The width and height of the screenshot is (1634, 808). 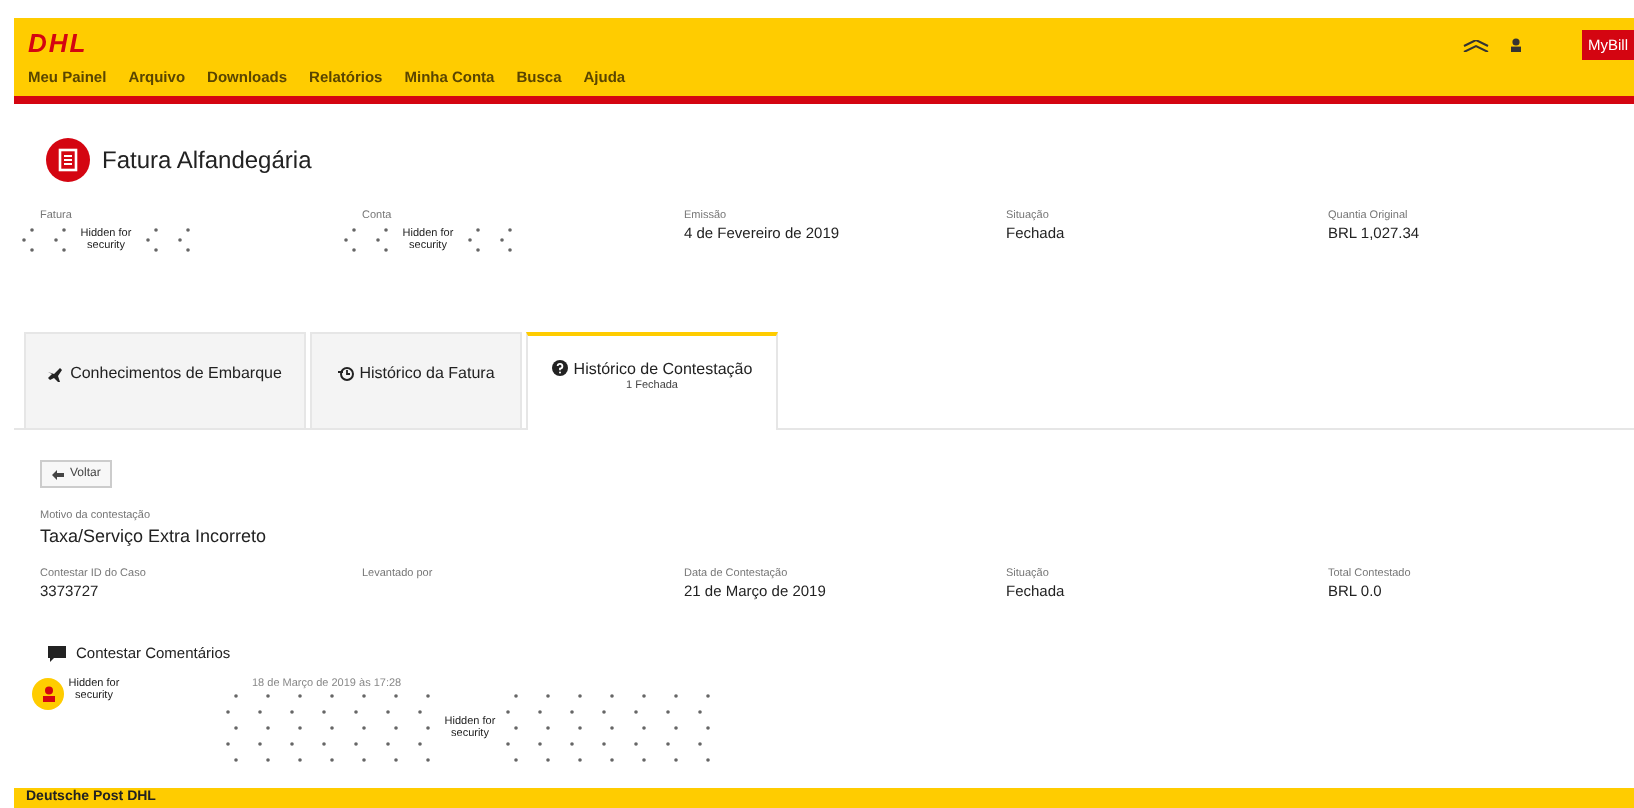 I want to click on tab-label: Histórico da Fatura, so click(x=427, y=373).